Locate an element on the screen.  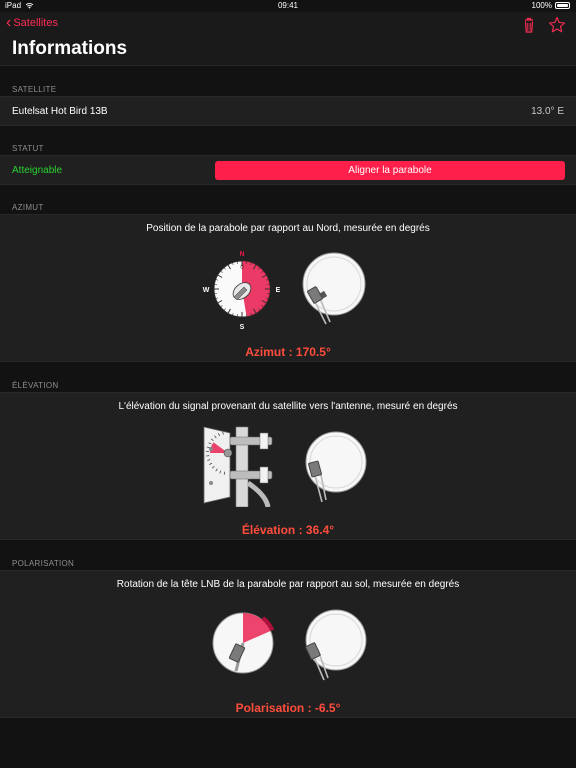
compass-s-label: S is located at coordinates (242, 327).